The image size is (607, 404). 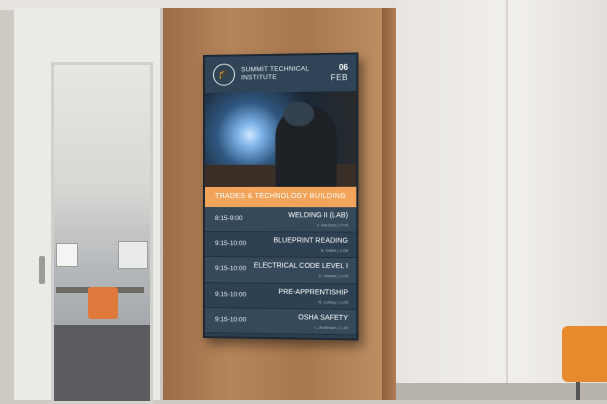 What do you see at coordinates (102, 233) in the screenshot?
I see `door-window` at bounding box center [102, 233].